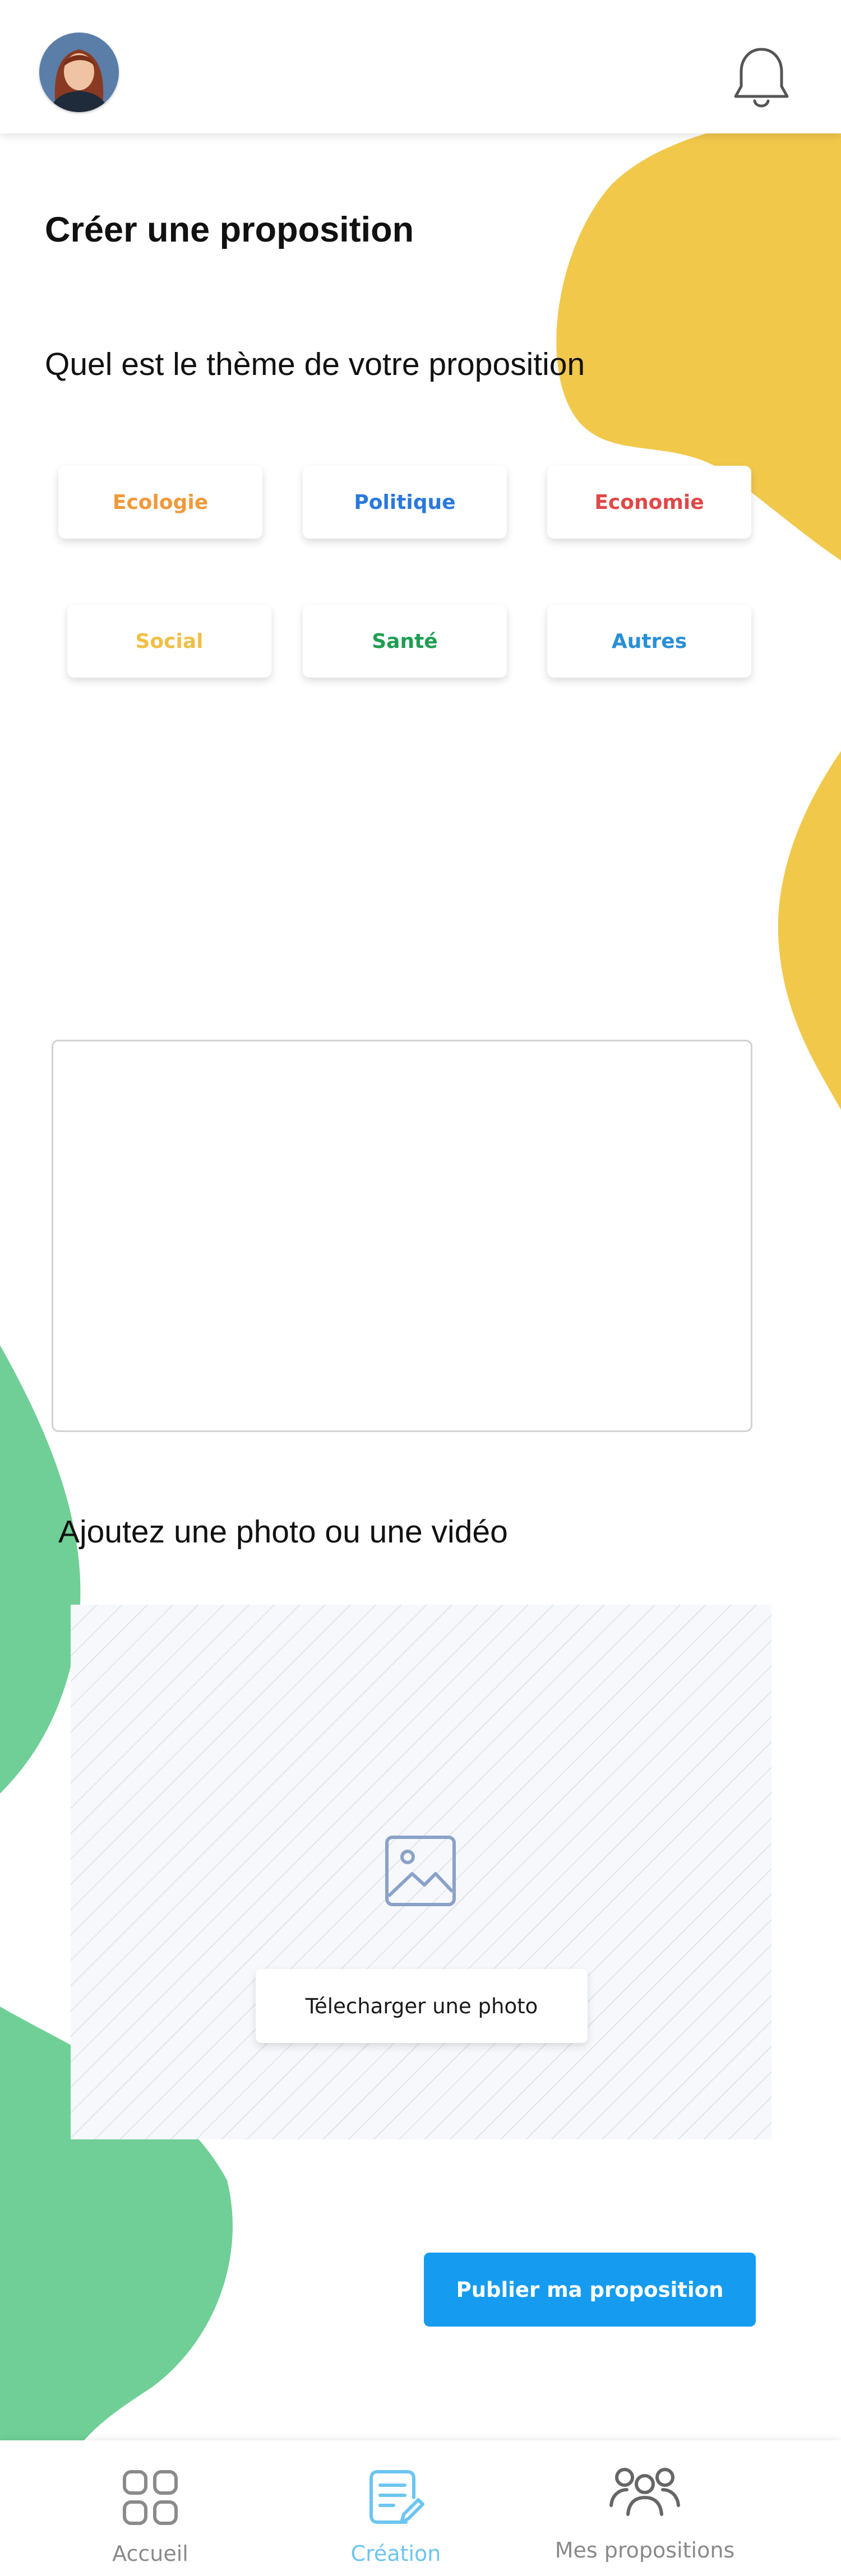 The width and height of the screenshot is (841, 2576). I want to click on theme-politique-button: Politique, so click(405, 502).